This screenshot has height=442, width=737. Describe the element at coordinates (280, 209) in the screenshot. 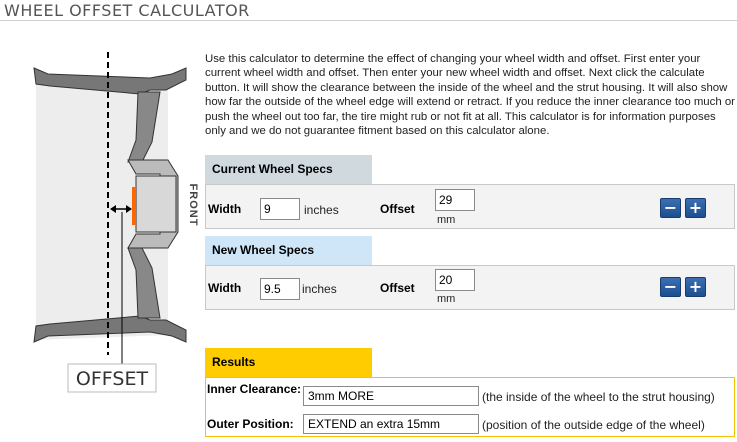

I see `current-width-input: 9` at that location.